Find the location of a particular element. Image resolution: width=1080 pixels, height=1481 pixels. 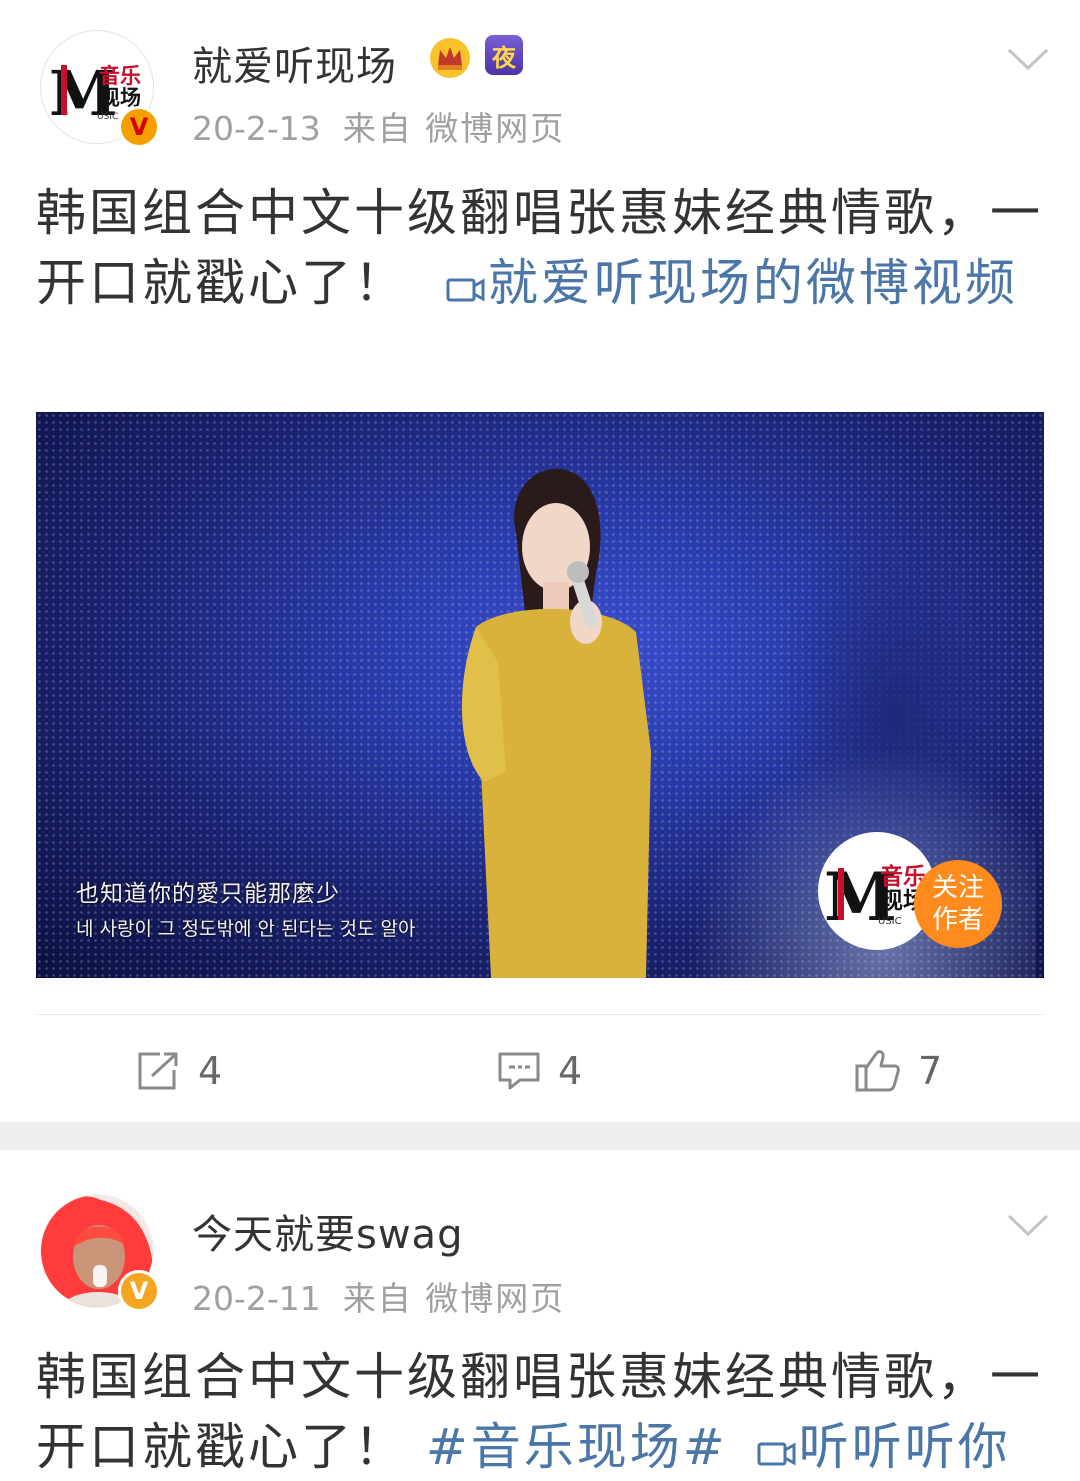

svg-text: 音乐 is located at coordinates (120, 76).